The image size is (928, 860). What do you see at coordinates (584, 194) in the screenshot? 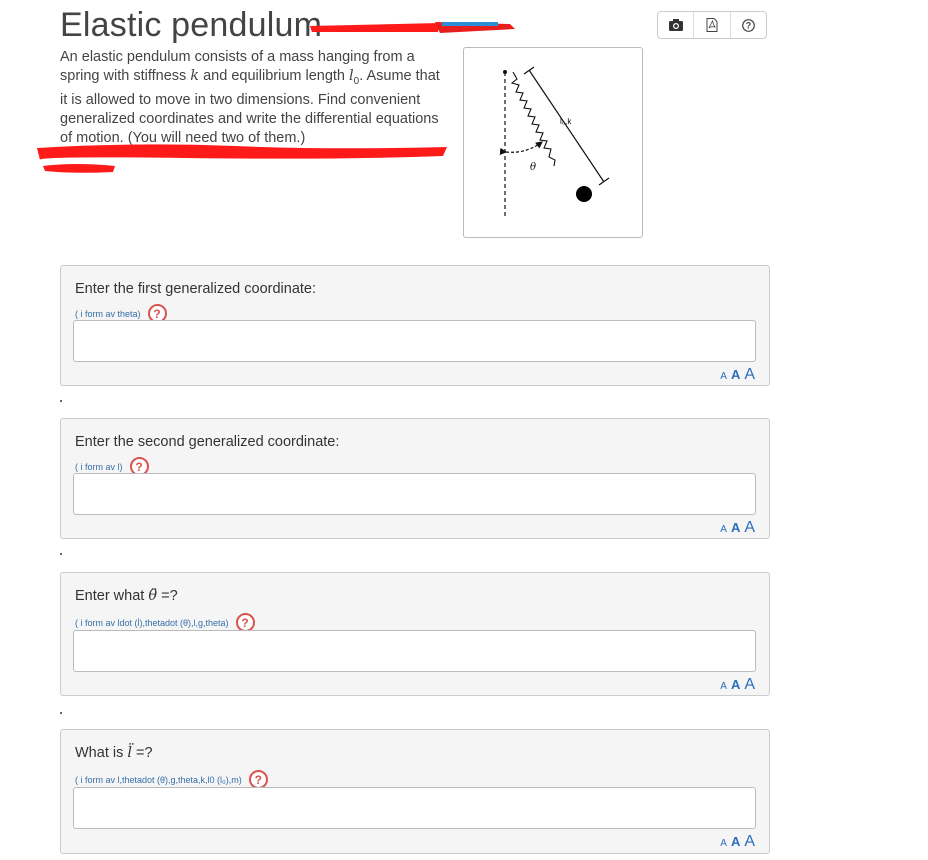
I see `mass-bob` at bounding box center [584, 194].